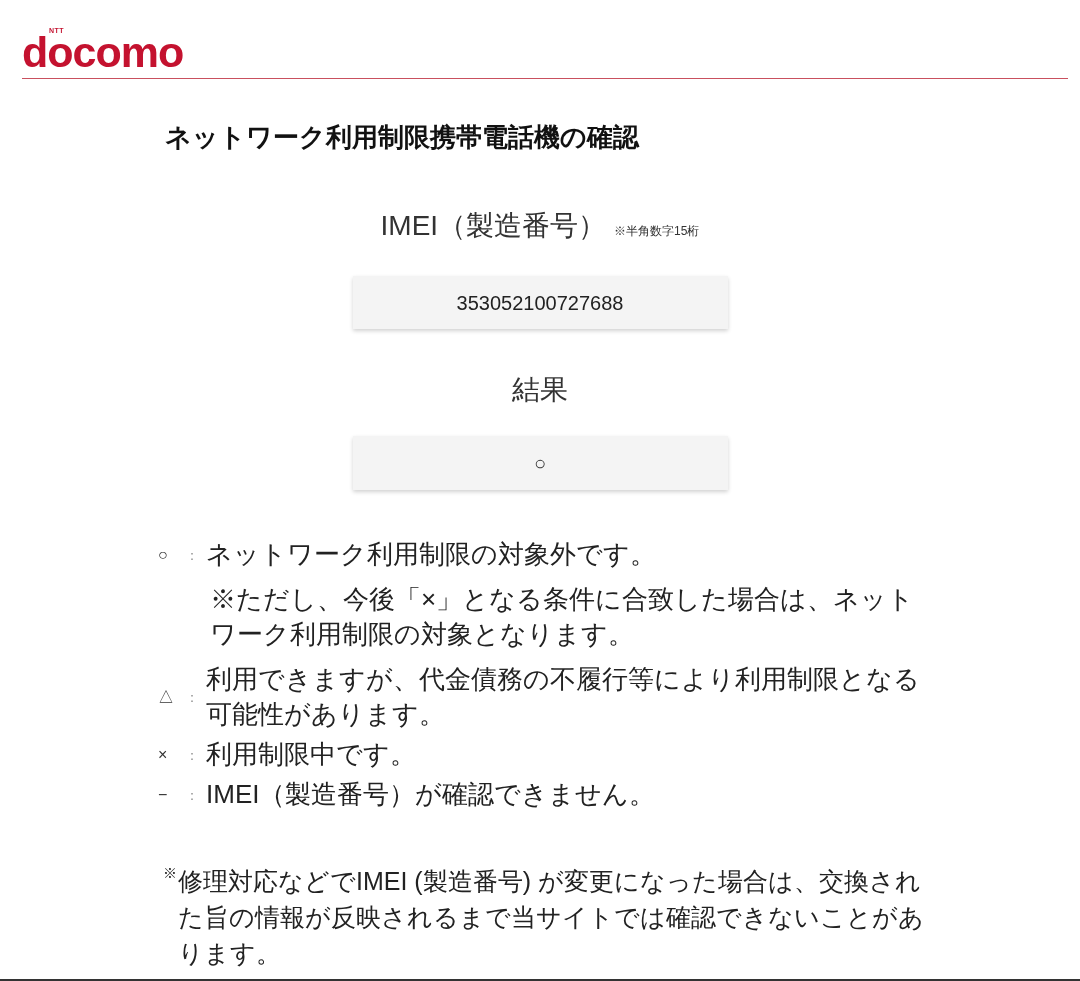 The image size is (1080, 981). Describe the element at coordinates (657, 231) in the screenshot. I see `imei-note: ※半角数字15桁` at that location.